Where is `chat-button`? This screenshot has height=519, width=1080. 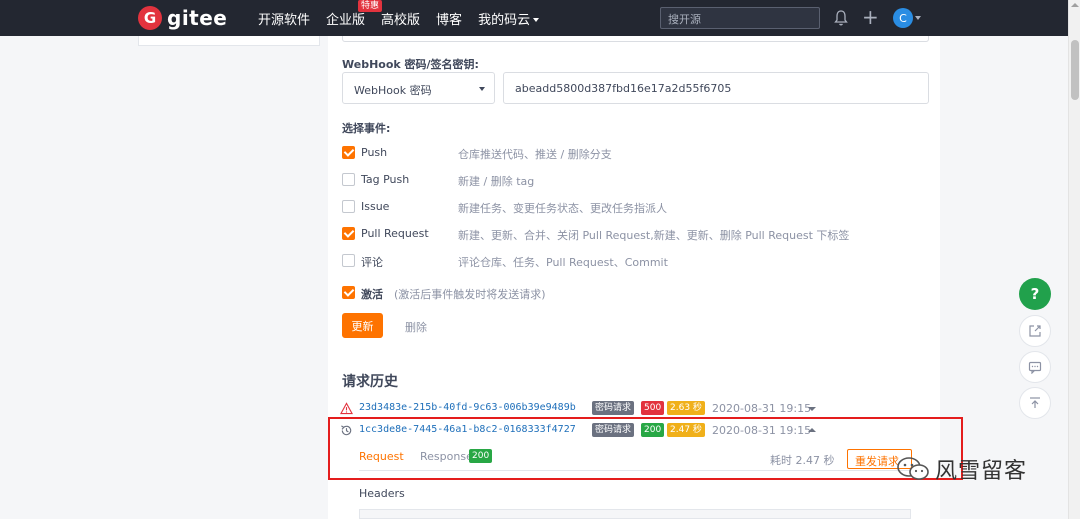
chat-button is located at coordinates (1035, 367).